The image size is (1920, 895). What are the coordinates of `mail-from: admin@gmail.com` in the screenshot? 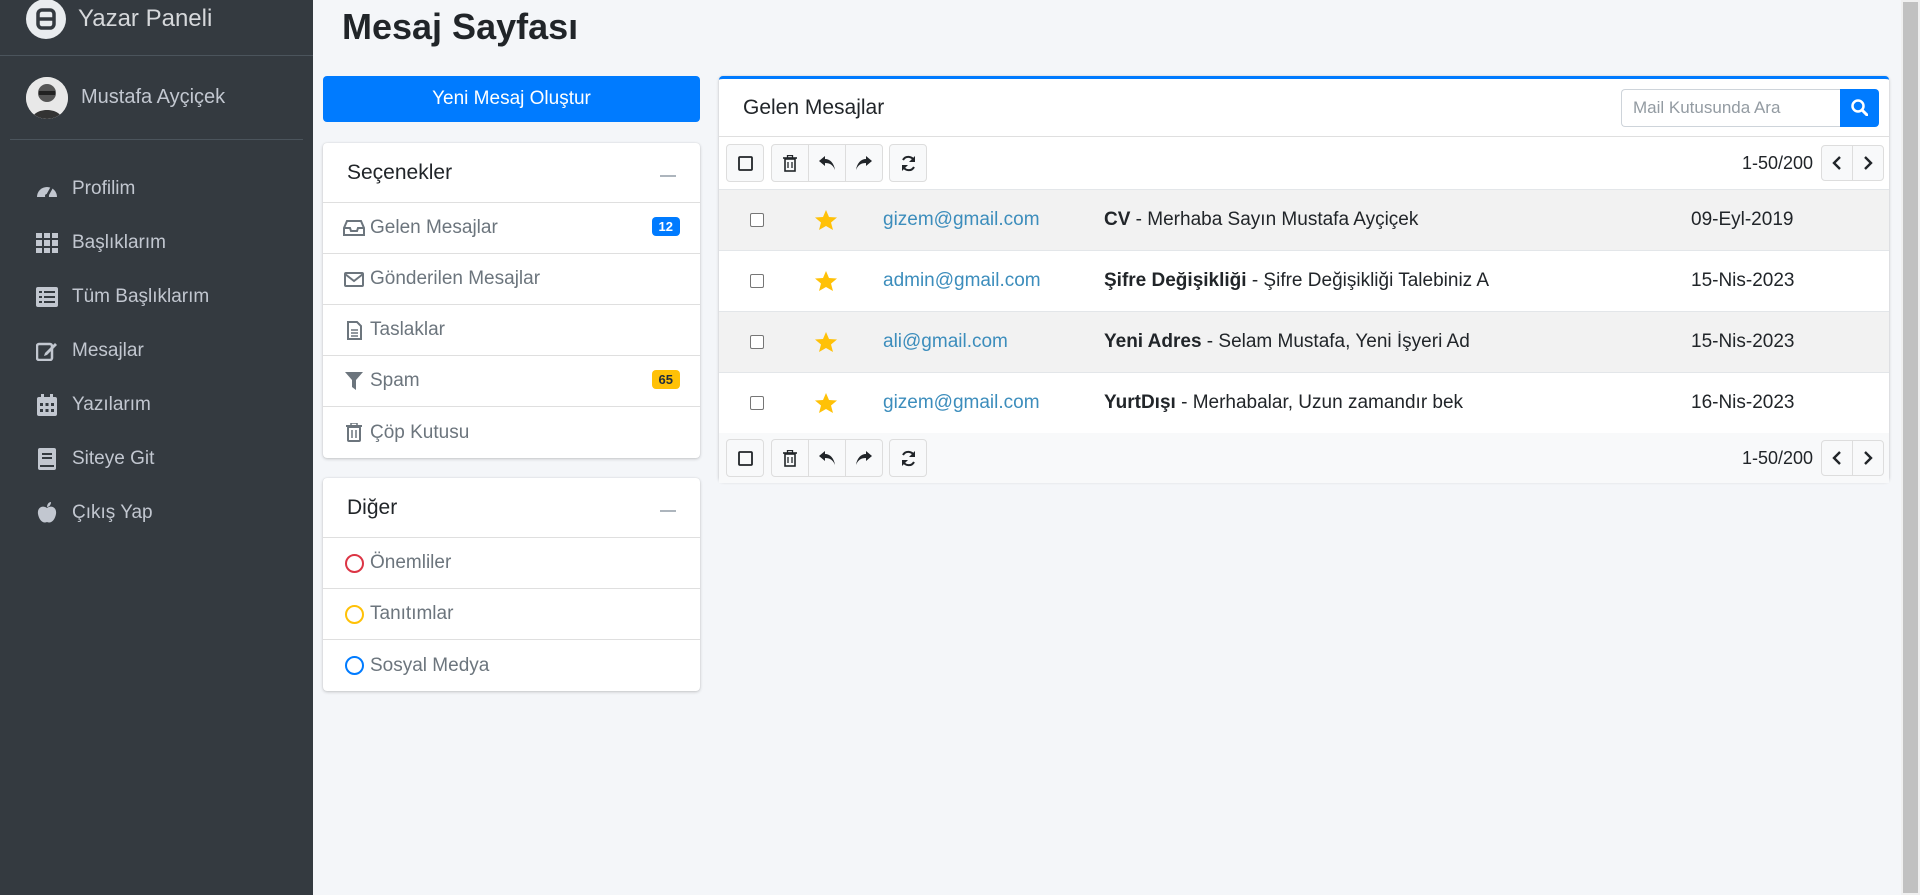 It's located at (980, 281).